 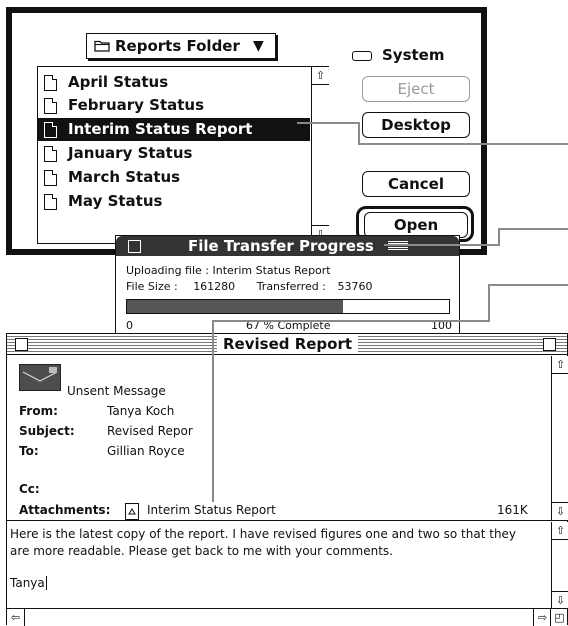 What do you see at coordinates (124, 177) in the screenshot?
I see `file-name: March Status` at bounding box center [124, 177].